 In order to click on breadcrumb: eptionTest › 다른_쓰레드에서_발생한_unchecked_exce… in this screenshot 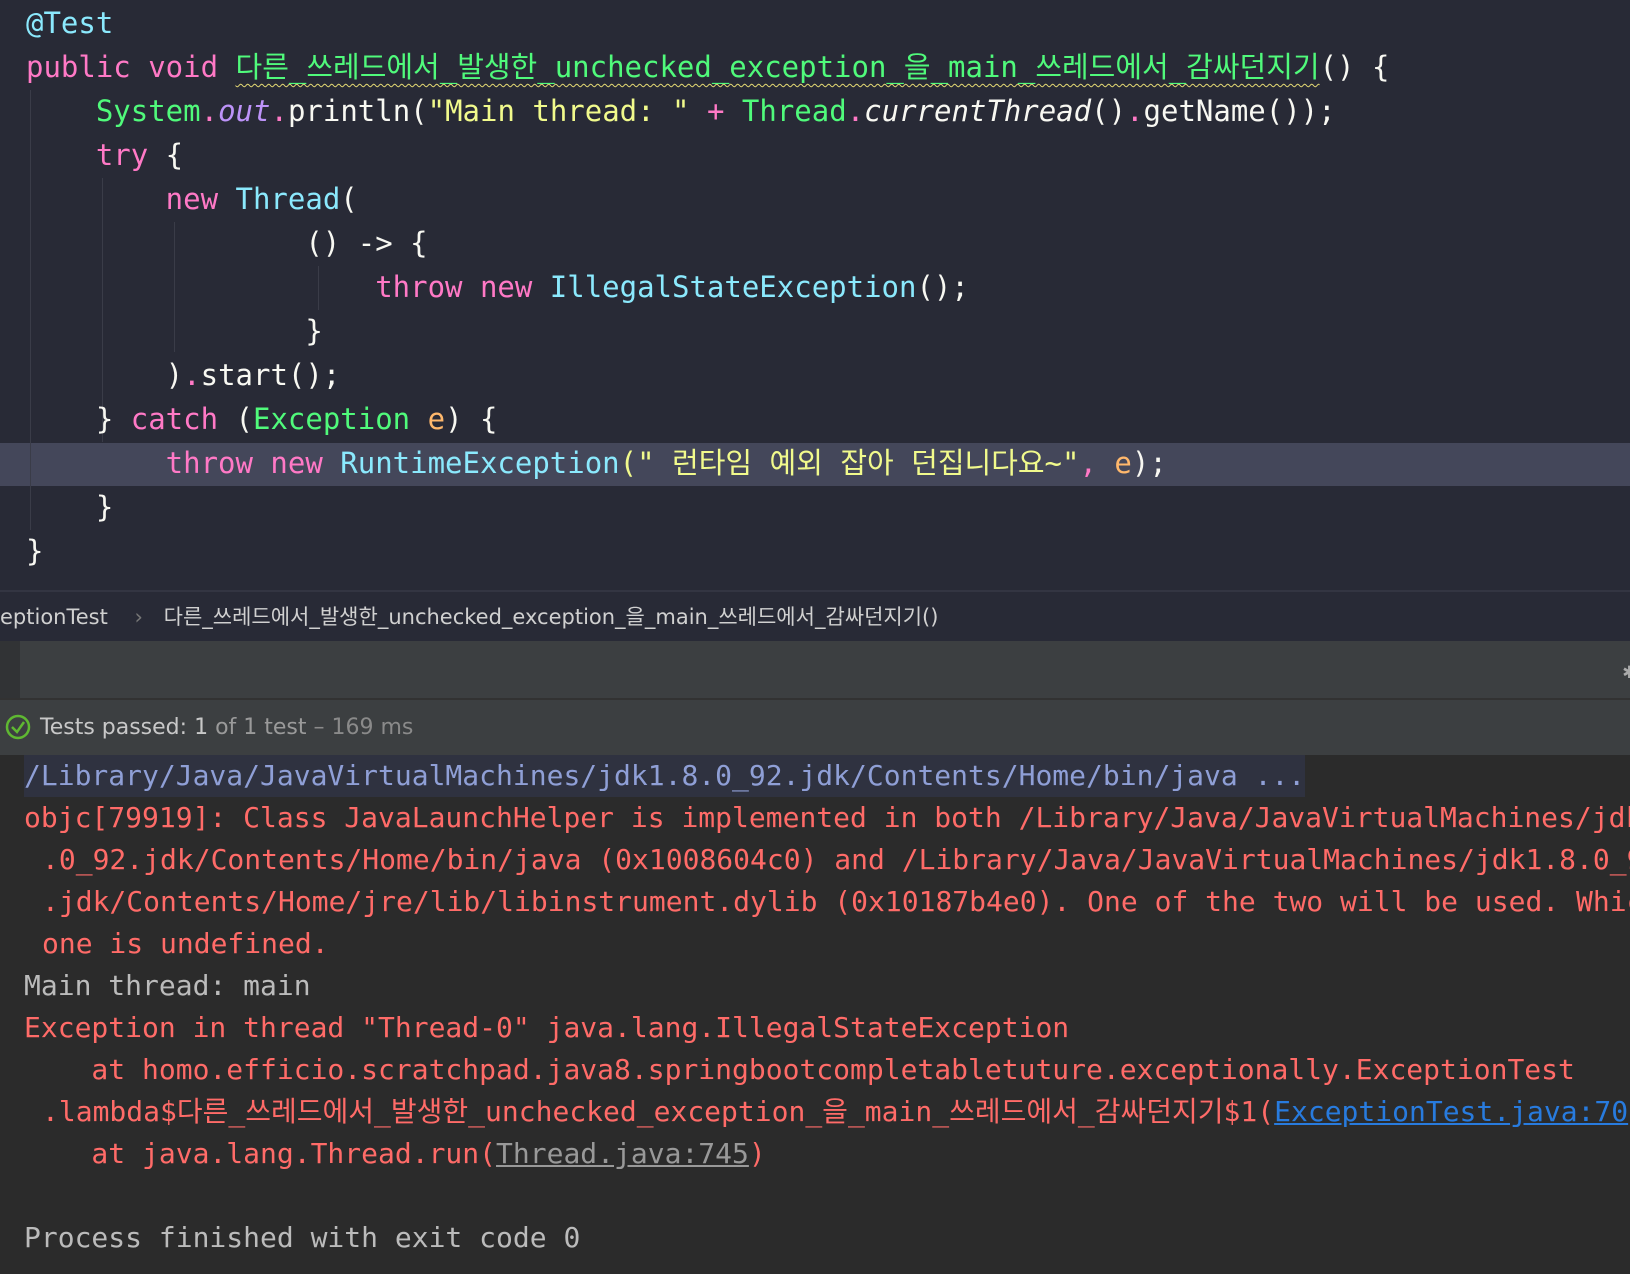, I will do `click(815, 615)`.